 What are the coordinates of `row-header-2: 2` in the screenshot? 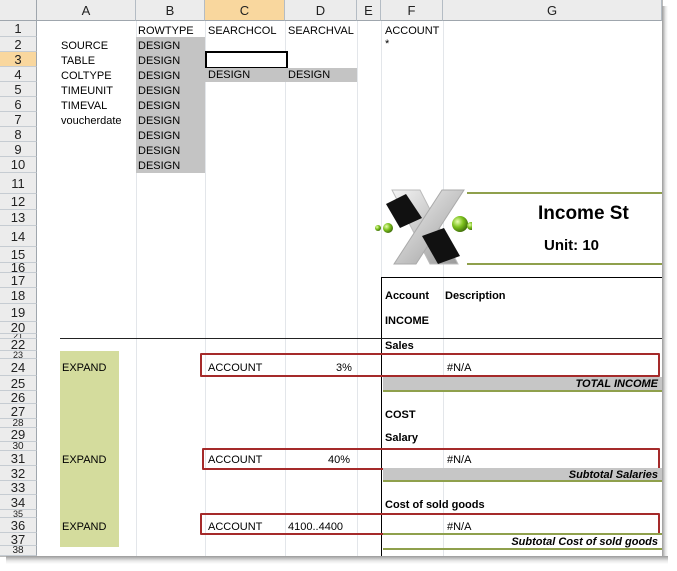 It's located at (18, 44).